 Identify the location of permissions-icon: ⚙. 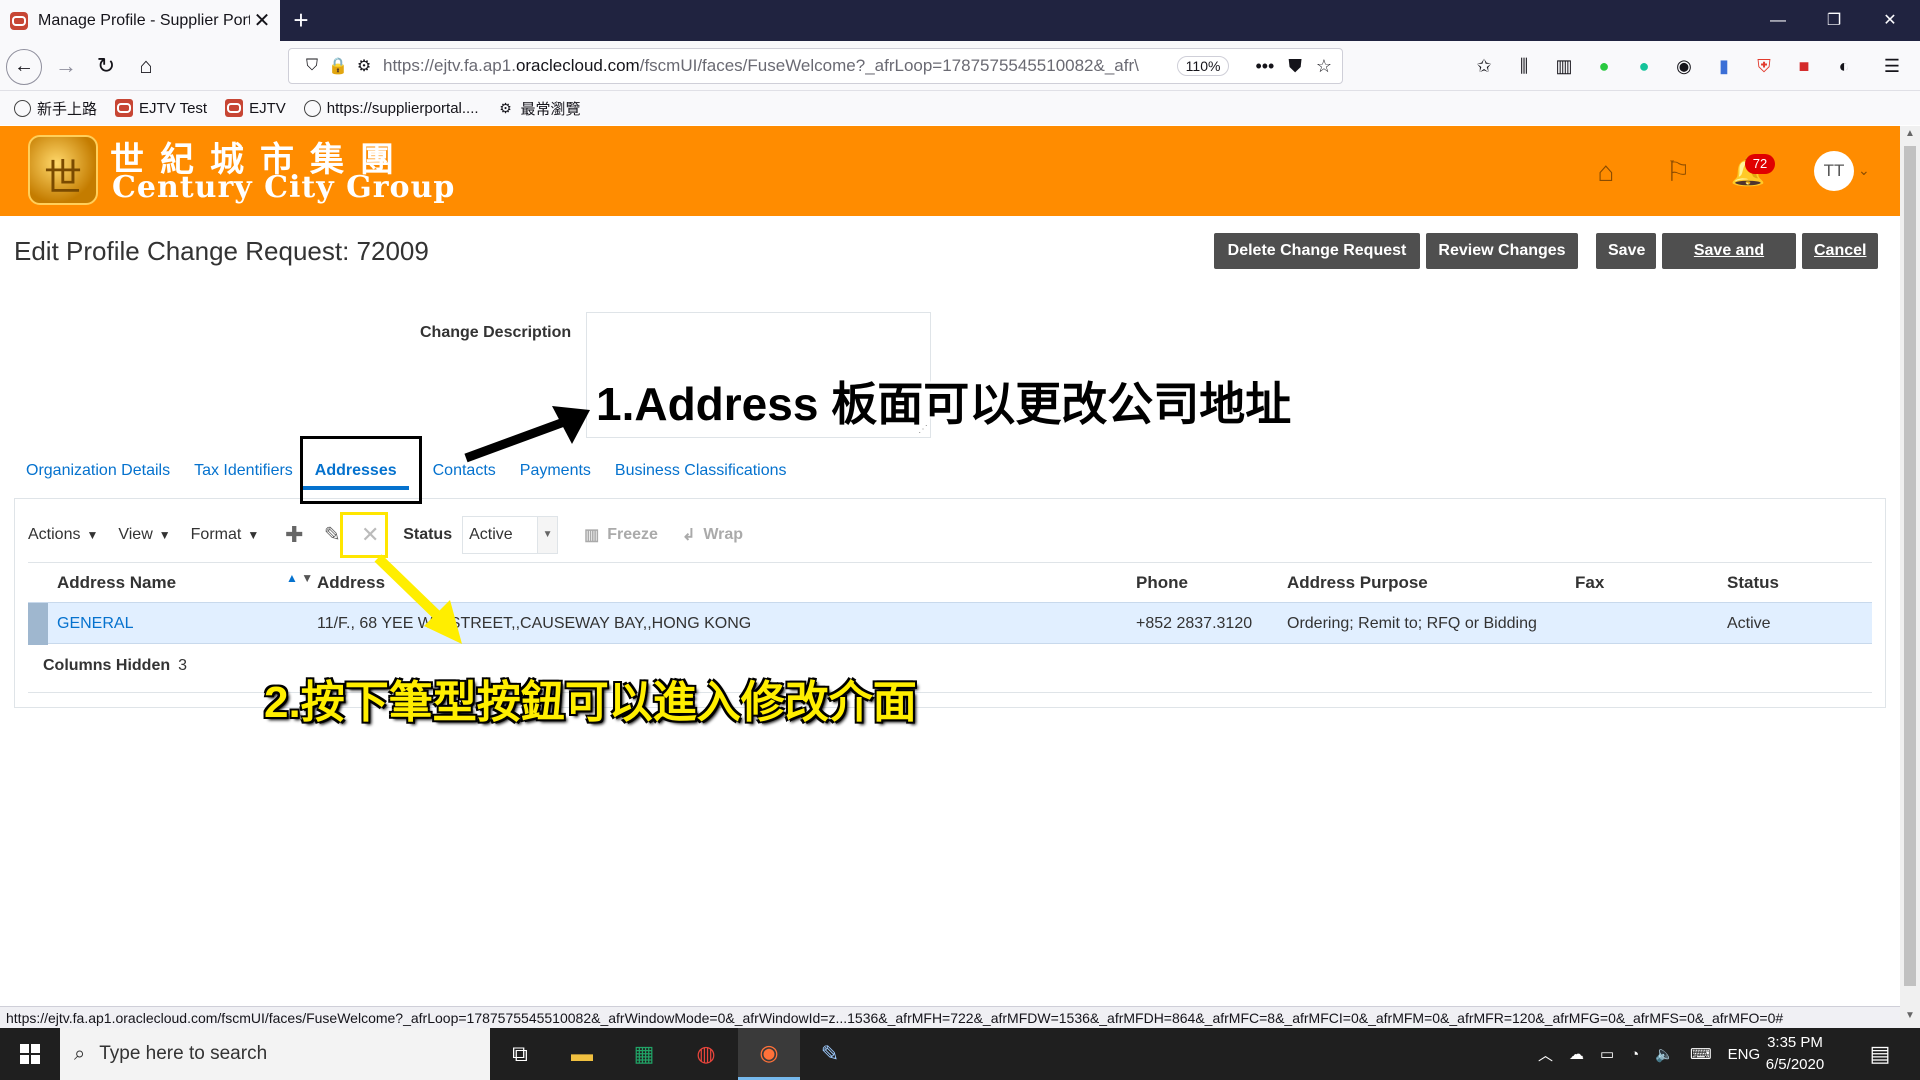
(364, 66).